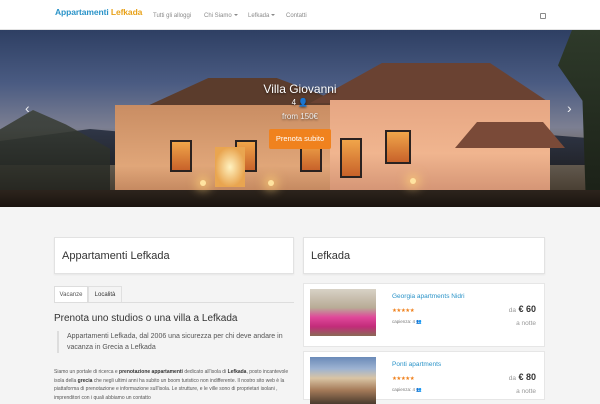  Describe the element at coordinates (237, 372) in the screenshot. I see `body-text-bold: Lefkada` at that location.